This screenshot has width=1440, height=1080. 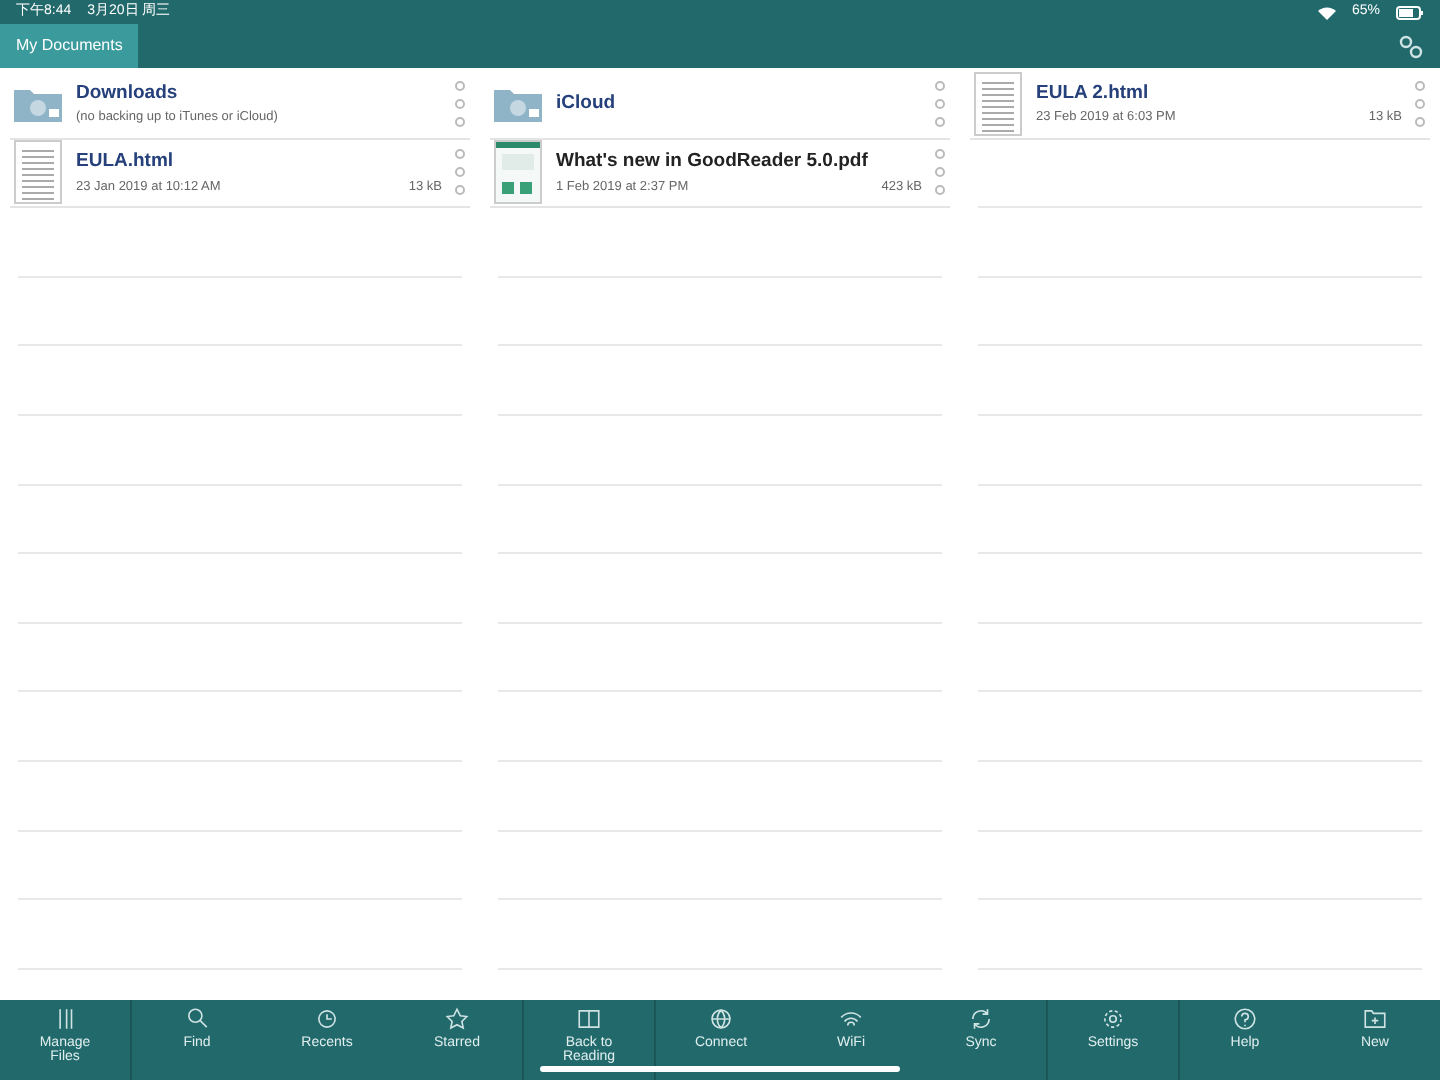 What do you see at coordinates (259, 163) in the screenshot?
I see `item-name: EULA.html` at bounding box center [259, 163].